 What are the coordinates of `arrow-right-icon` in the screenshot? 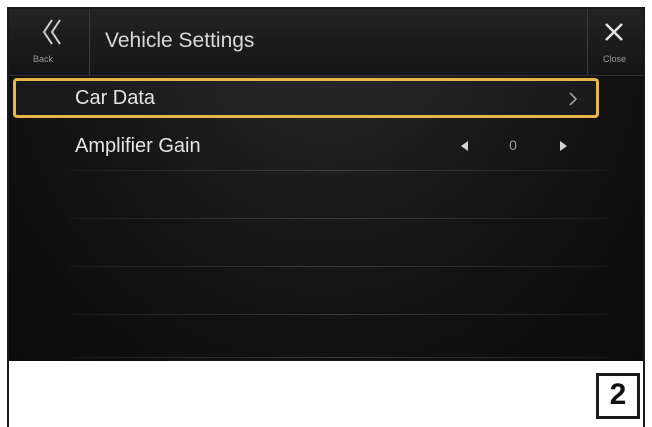 It's located at (563, 146).